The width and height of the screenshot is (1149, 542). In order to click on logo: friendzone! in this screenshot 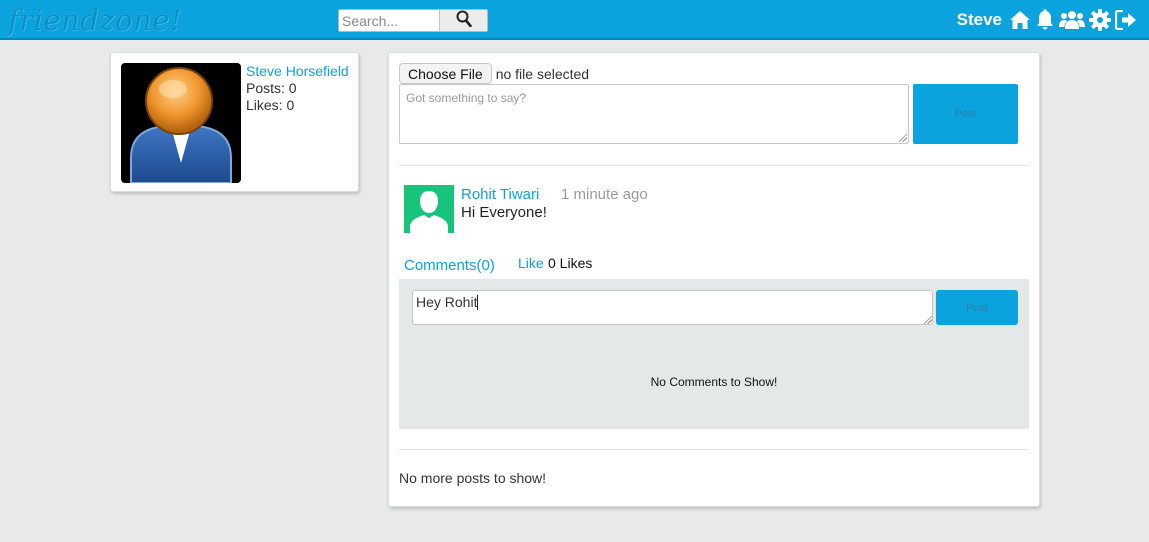, I will do `click(95, 20)`.